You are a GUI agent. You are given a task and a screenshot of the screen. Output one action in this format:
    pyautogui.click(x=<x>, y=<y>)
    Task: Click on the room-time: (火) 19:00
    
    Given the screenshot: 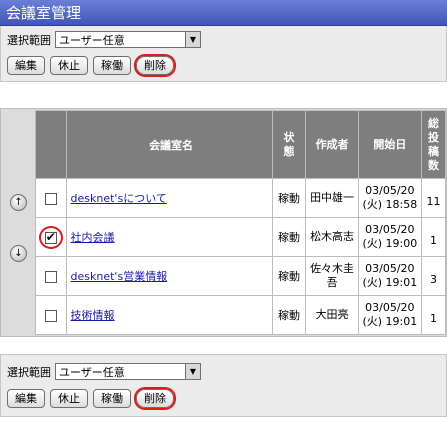 What is the action you would take?
    pyautogui.click(x=390, y=243)
    